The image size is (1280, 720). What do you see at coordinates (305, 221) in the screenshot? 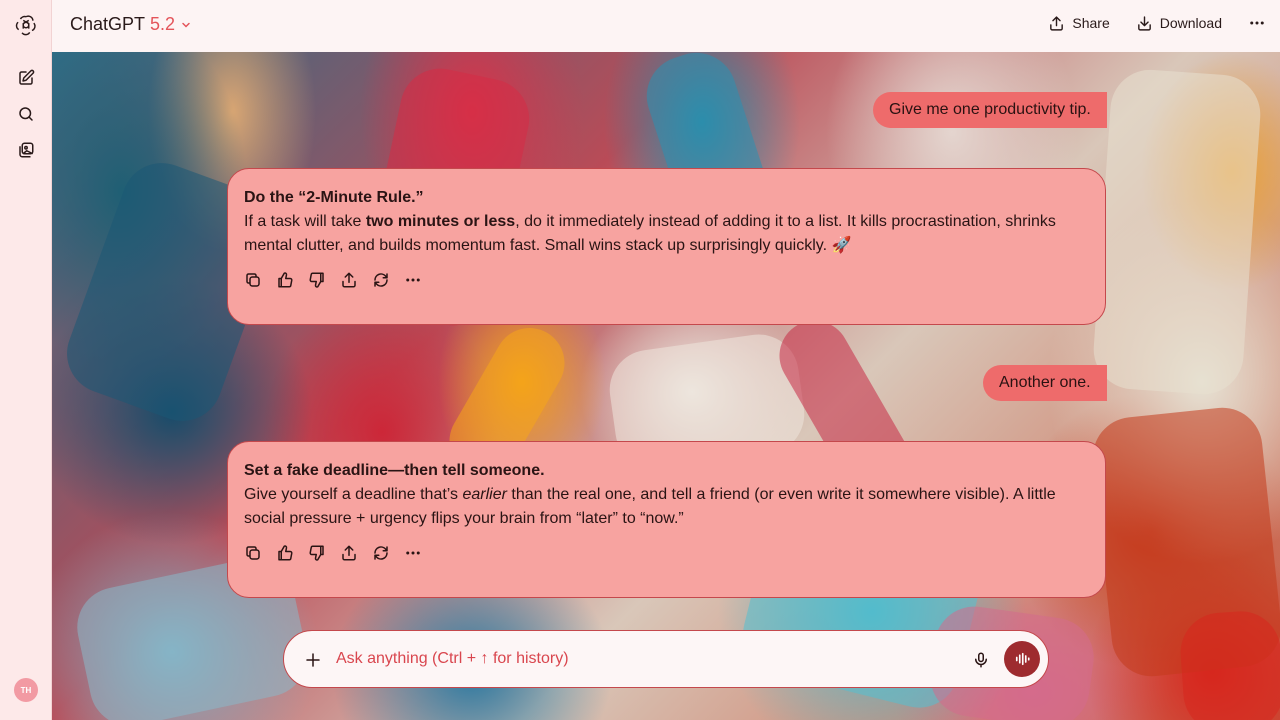
I see `body-text-1: If a task will take` at bounding box center [305, 221].